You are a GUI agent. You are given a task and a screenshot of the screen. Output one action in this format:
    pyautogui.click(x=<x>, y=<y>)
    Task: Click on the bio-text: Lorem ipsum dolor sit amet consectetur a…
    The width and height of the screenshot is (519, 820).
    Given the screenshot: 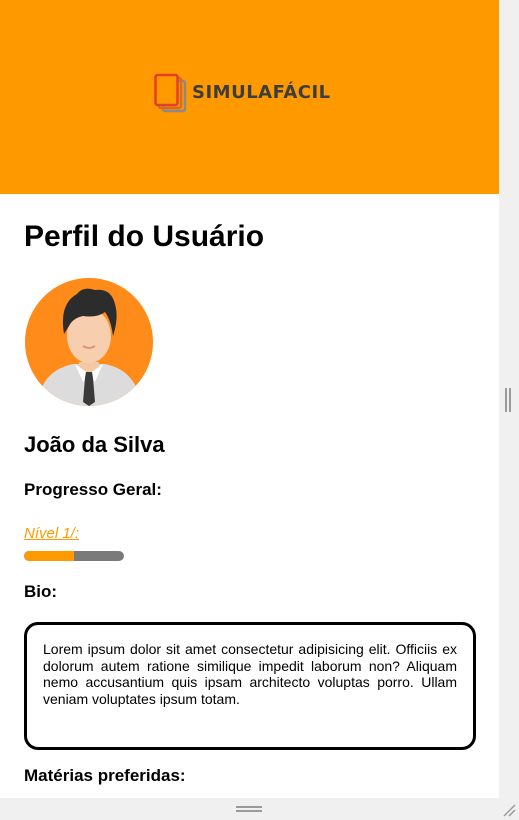 What is the action you would take?
    pyautogui.click(x=250, y=674)
    